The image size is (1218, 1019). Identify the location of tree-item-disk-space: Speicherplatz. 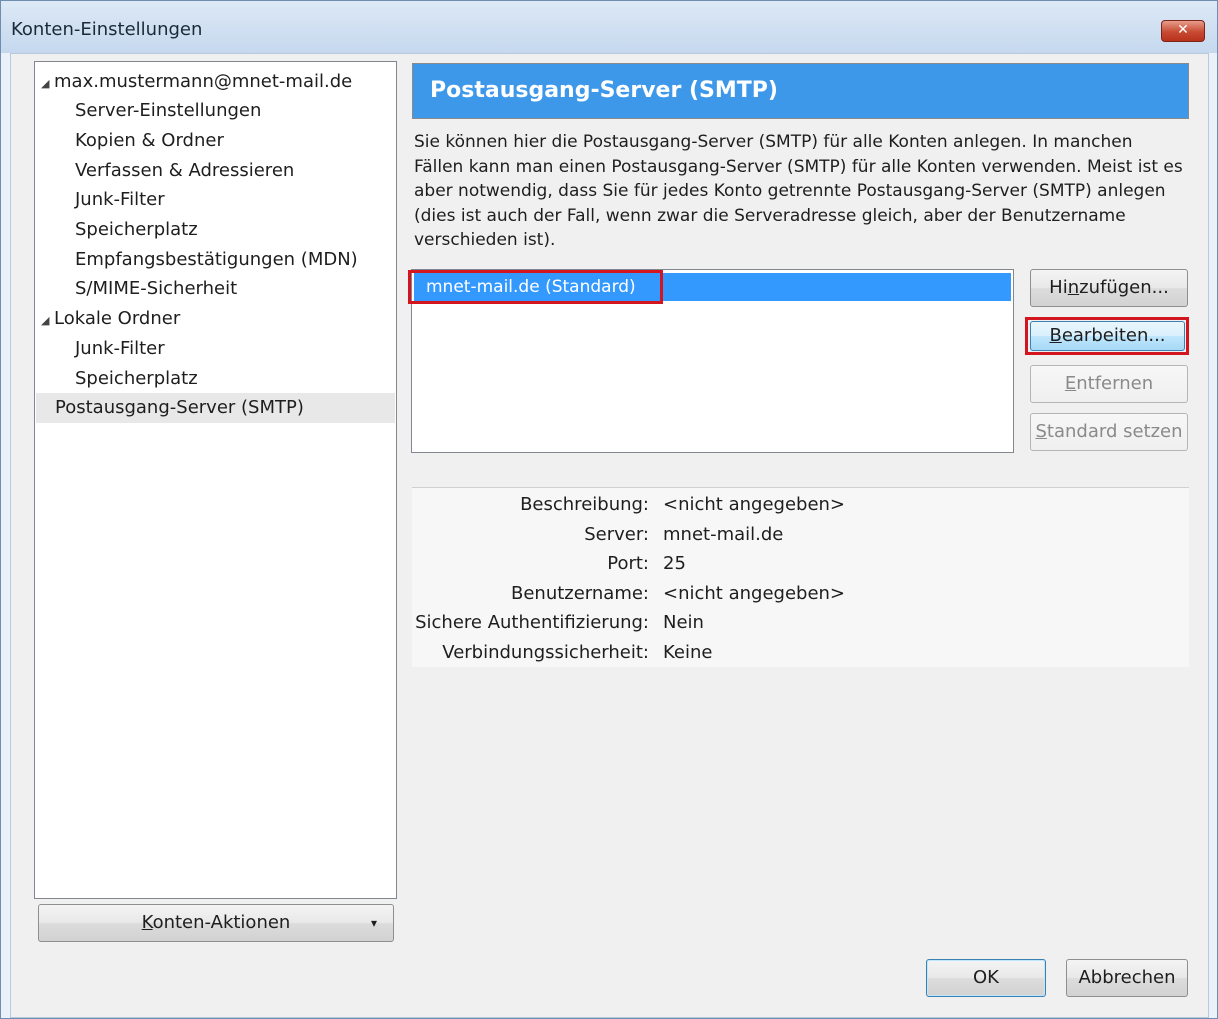
(136, 230).